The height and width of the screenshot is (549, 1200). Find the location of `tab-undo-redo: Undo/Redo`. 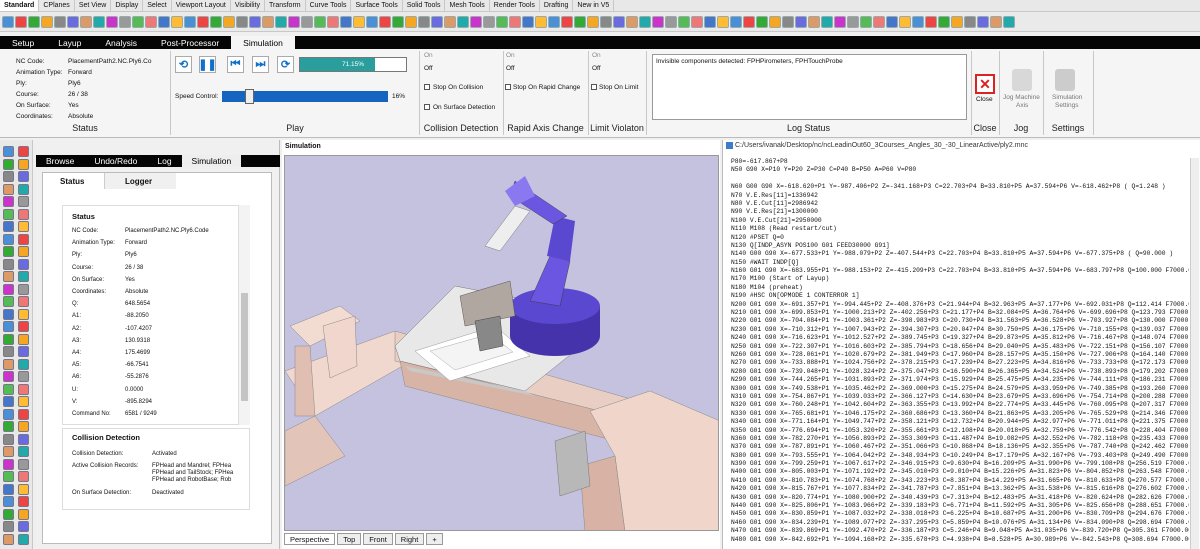

tab-undo-redo: Undo/Redo is located at coordinates (115, 161).